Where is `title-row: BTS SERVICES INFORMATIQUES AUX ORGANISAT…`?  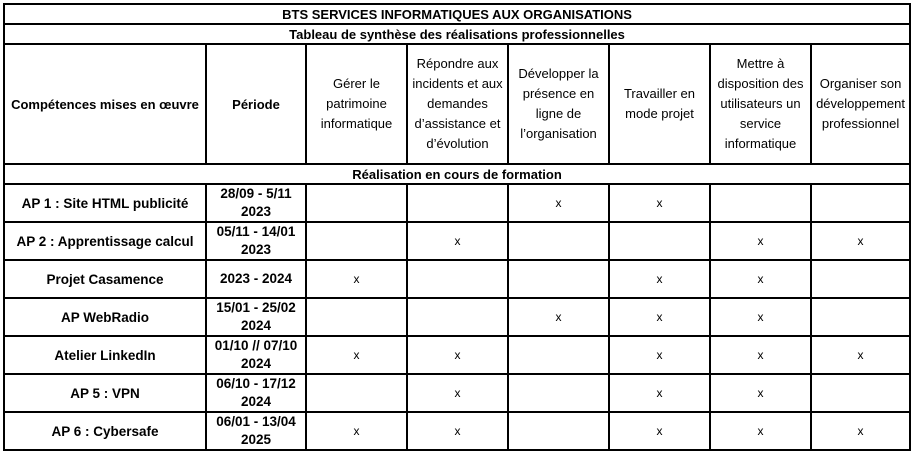
title-row: BTS SERVICES INFORMATIQUES AUX ORGANISAT… is located at coordinates (457, 14).